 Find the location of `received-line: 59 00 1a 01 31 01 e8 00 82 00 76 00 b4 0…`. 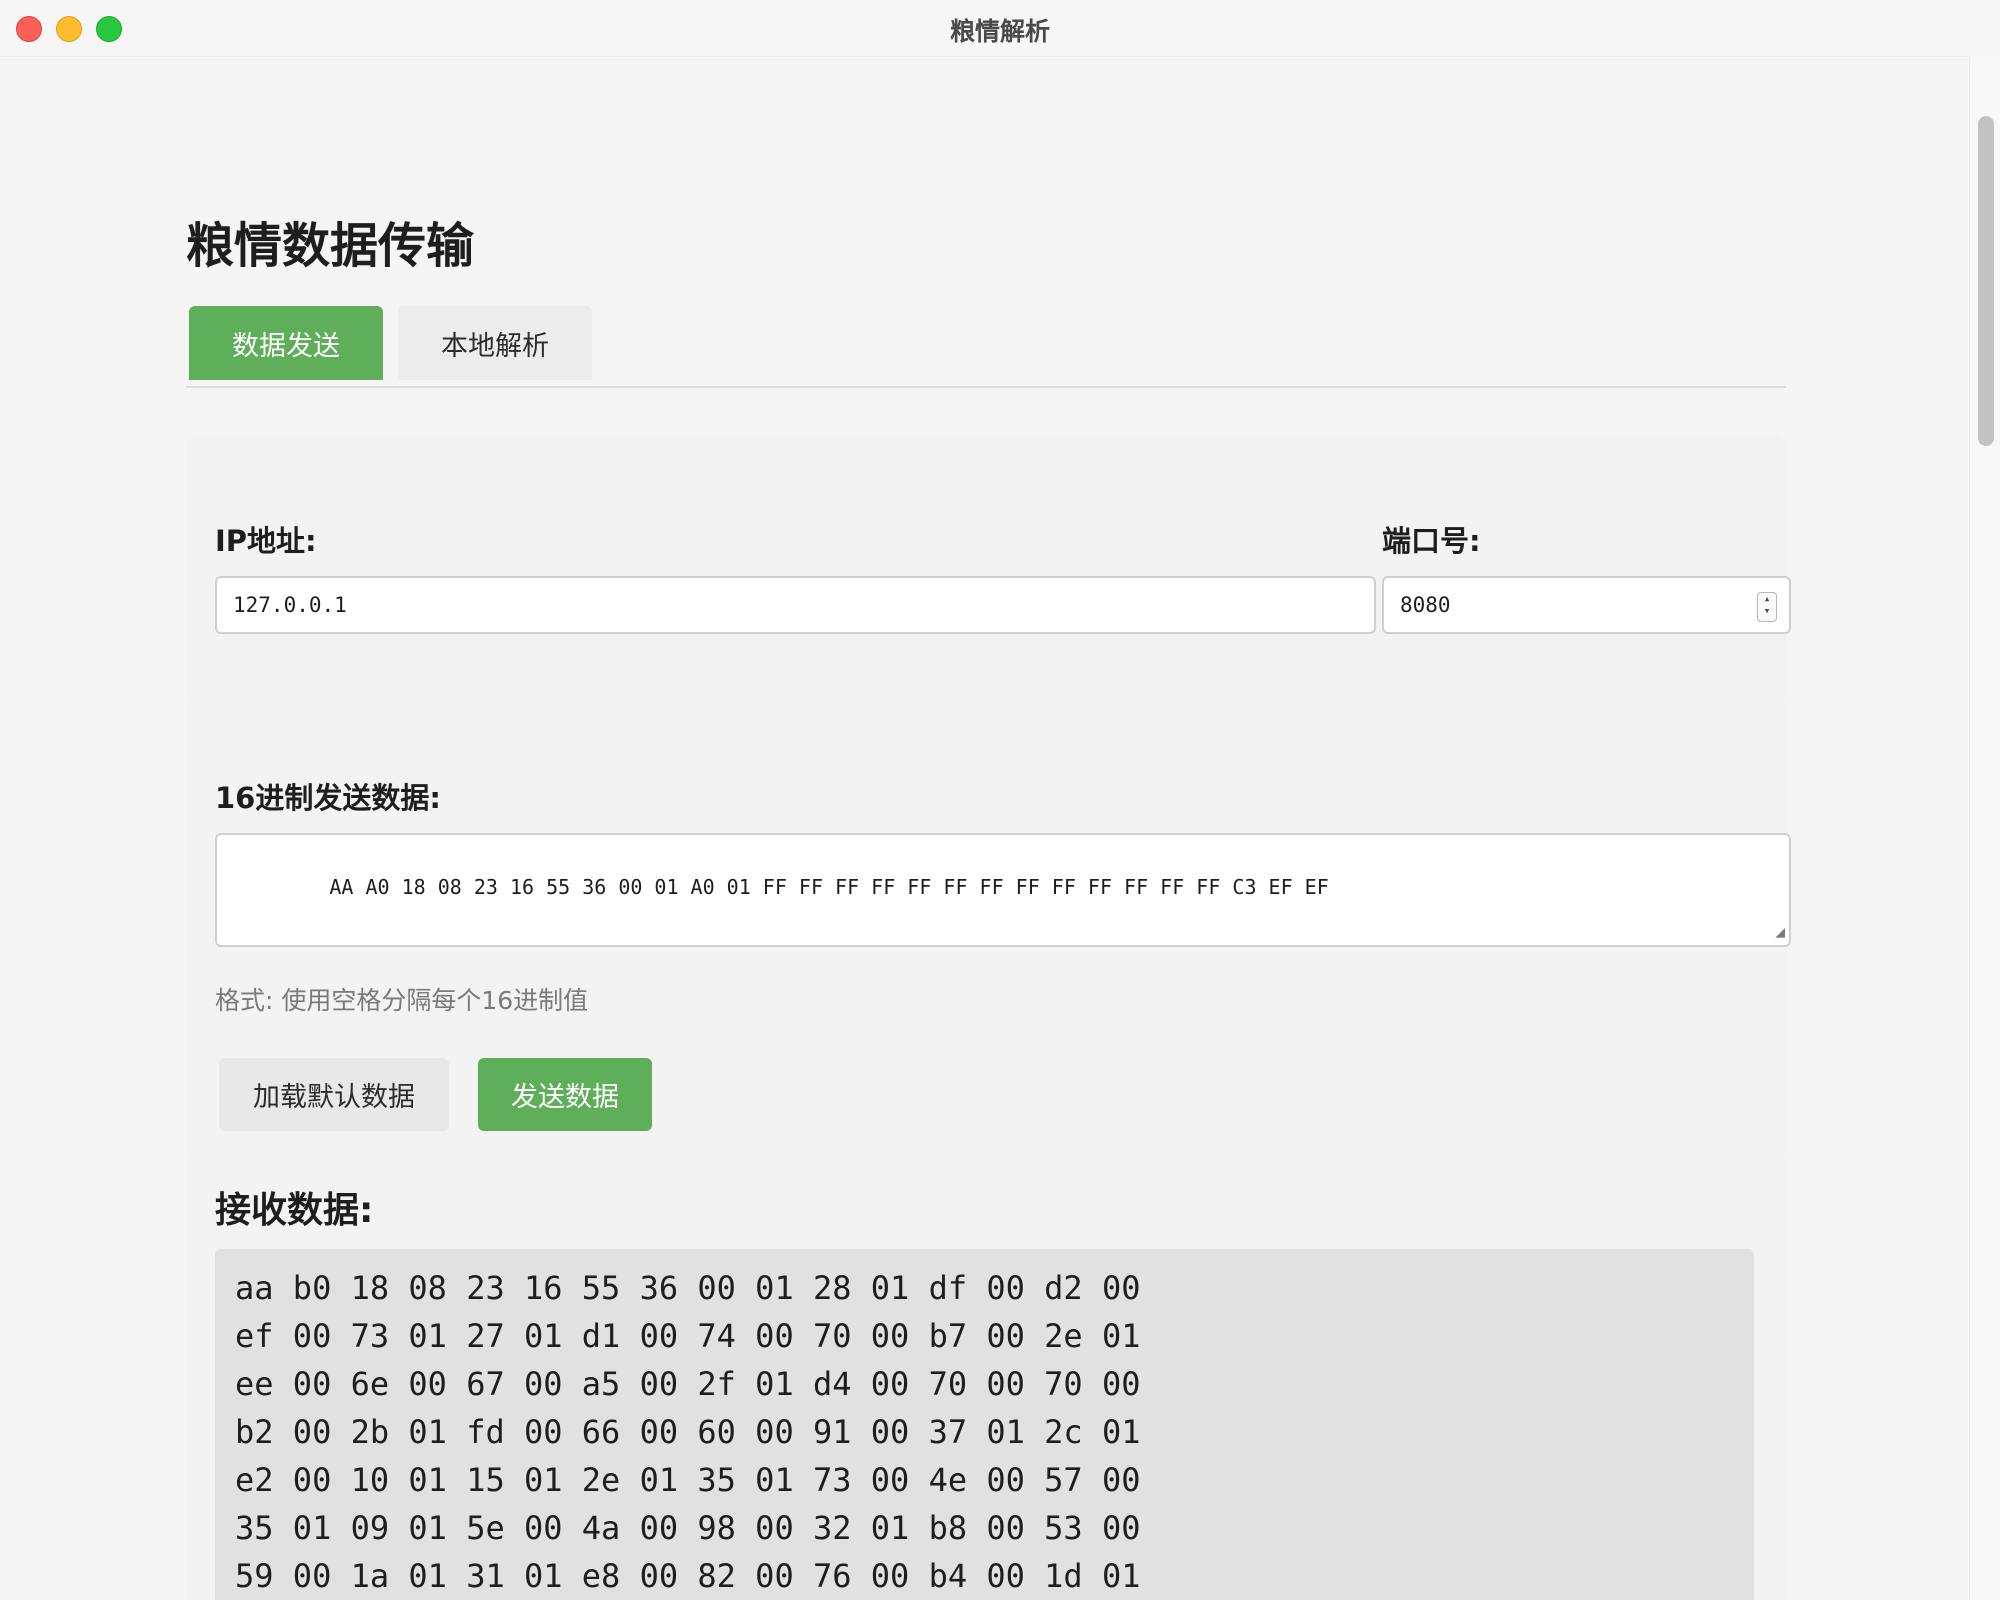

received-line: 59 00 1a 01 31 01 e8 00 82 00 76 00 b4 0… is located at coordinates (688, 1576).